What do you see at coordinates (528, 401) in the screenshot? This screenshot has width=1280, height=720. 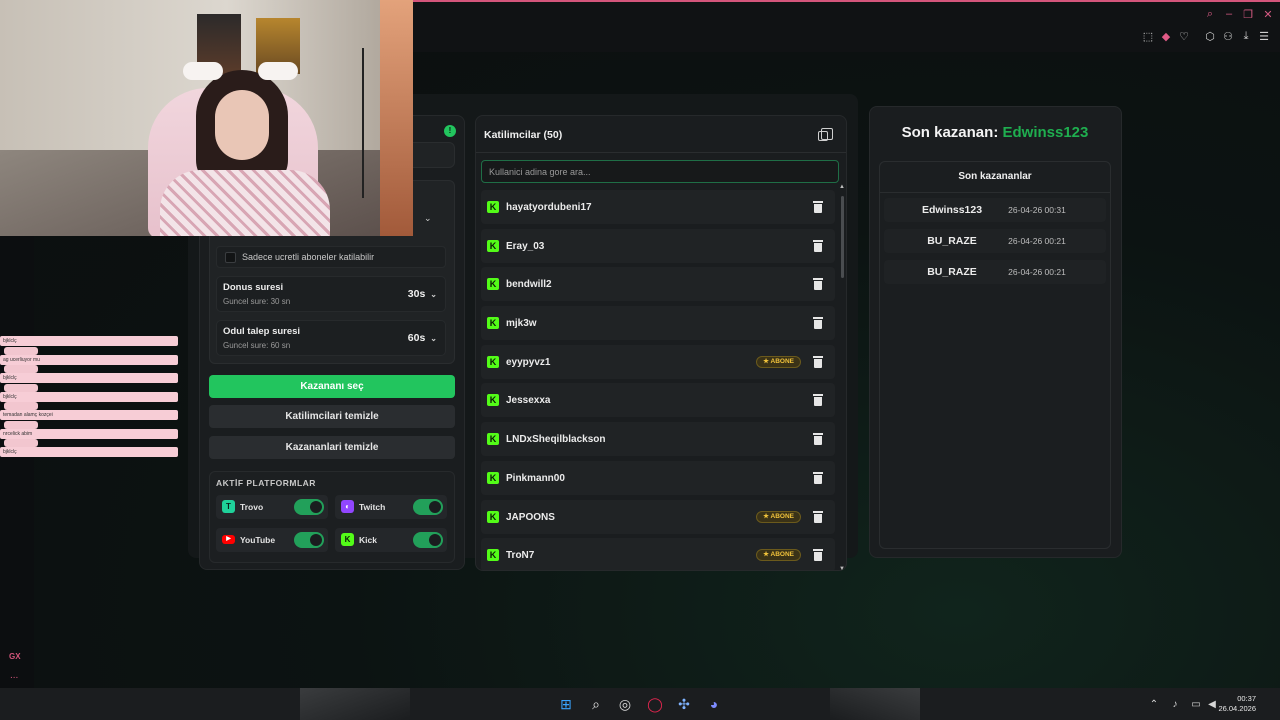 I see `participant-name: Jessexxa` at bounding box center [528, 401].